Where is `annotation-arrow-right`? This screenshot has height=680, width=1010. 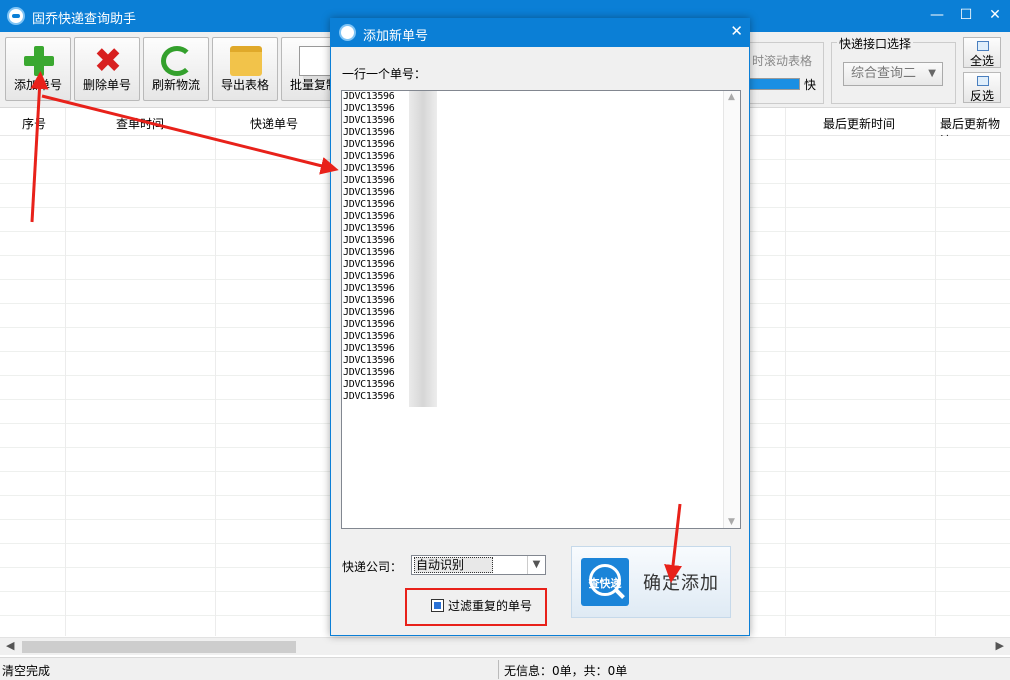 annotation-arrow-right is located at coordinates (190, 134).